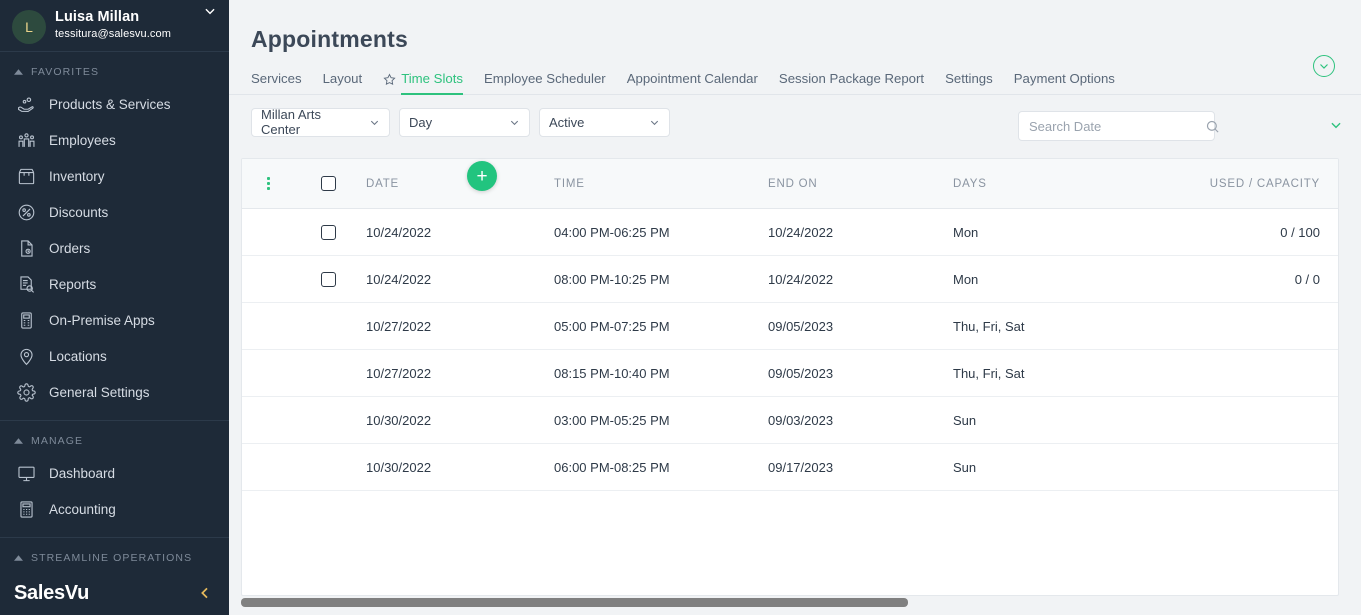 The height and width of the screenshot is (615, 1361). What do you see at coordinates (421, 122) in the screenshot?
I see `period-select-value: Day` at bounding box center [421, 122].